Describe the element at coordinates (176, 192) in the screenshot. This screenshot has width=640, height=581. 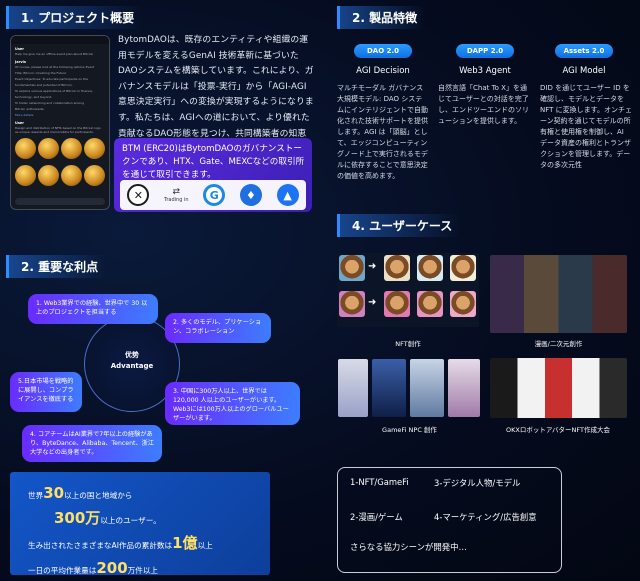
I see `exchange-arrows-icon: ⇄` at that location.